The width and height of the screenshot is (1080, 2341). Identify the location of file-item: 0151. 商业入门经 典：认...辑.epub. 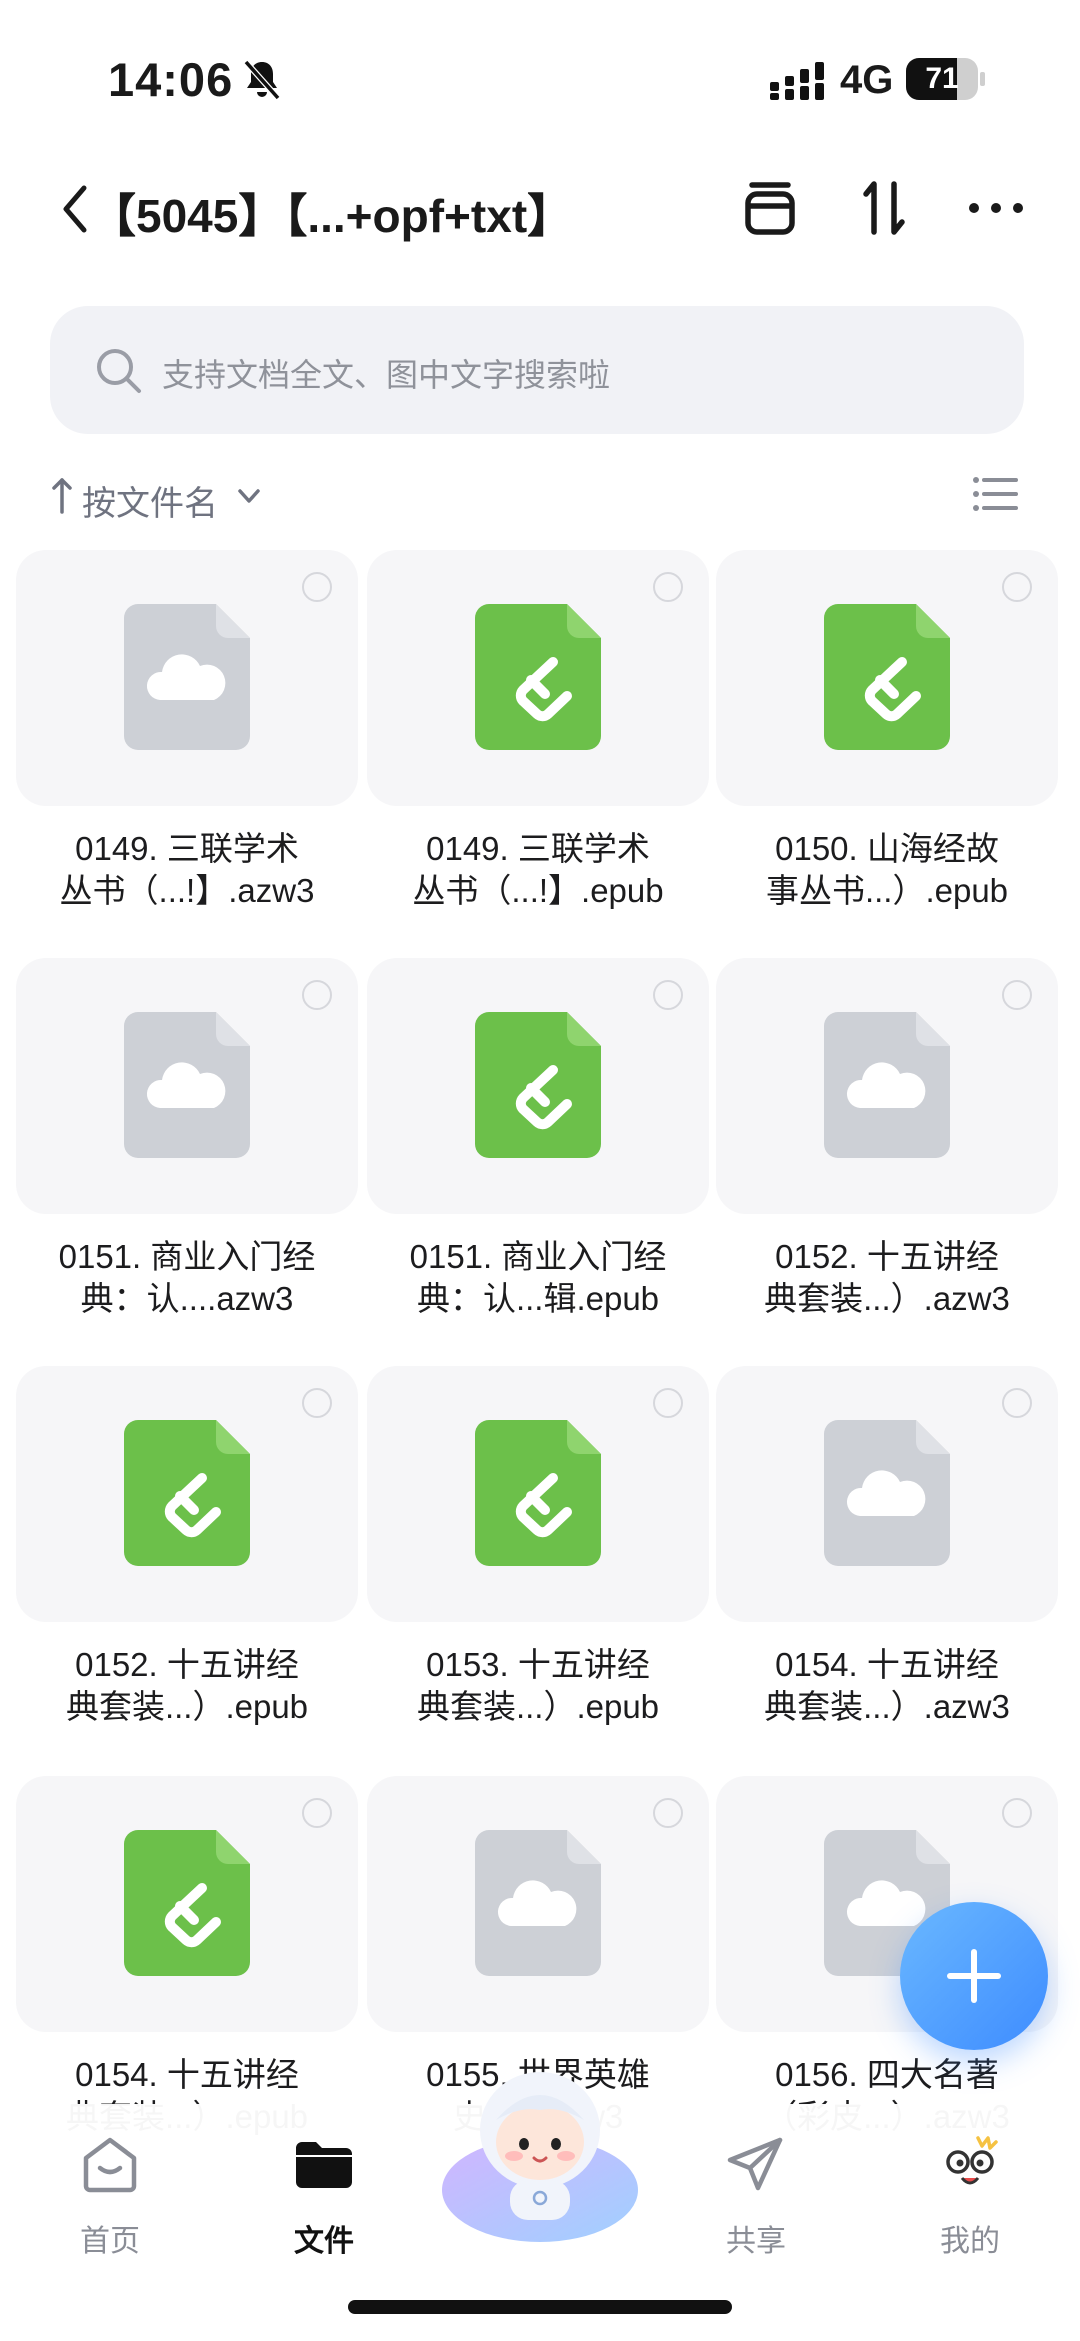
(538, 1158).